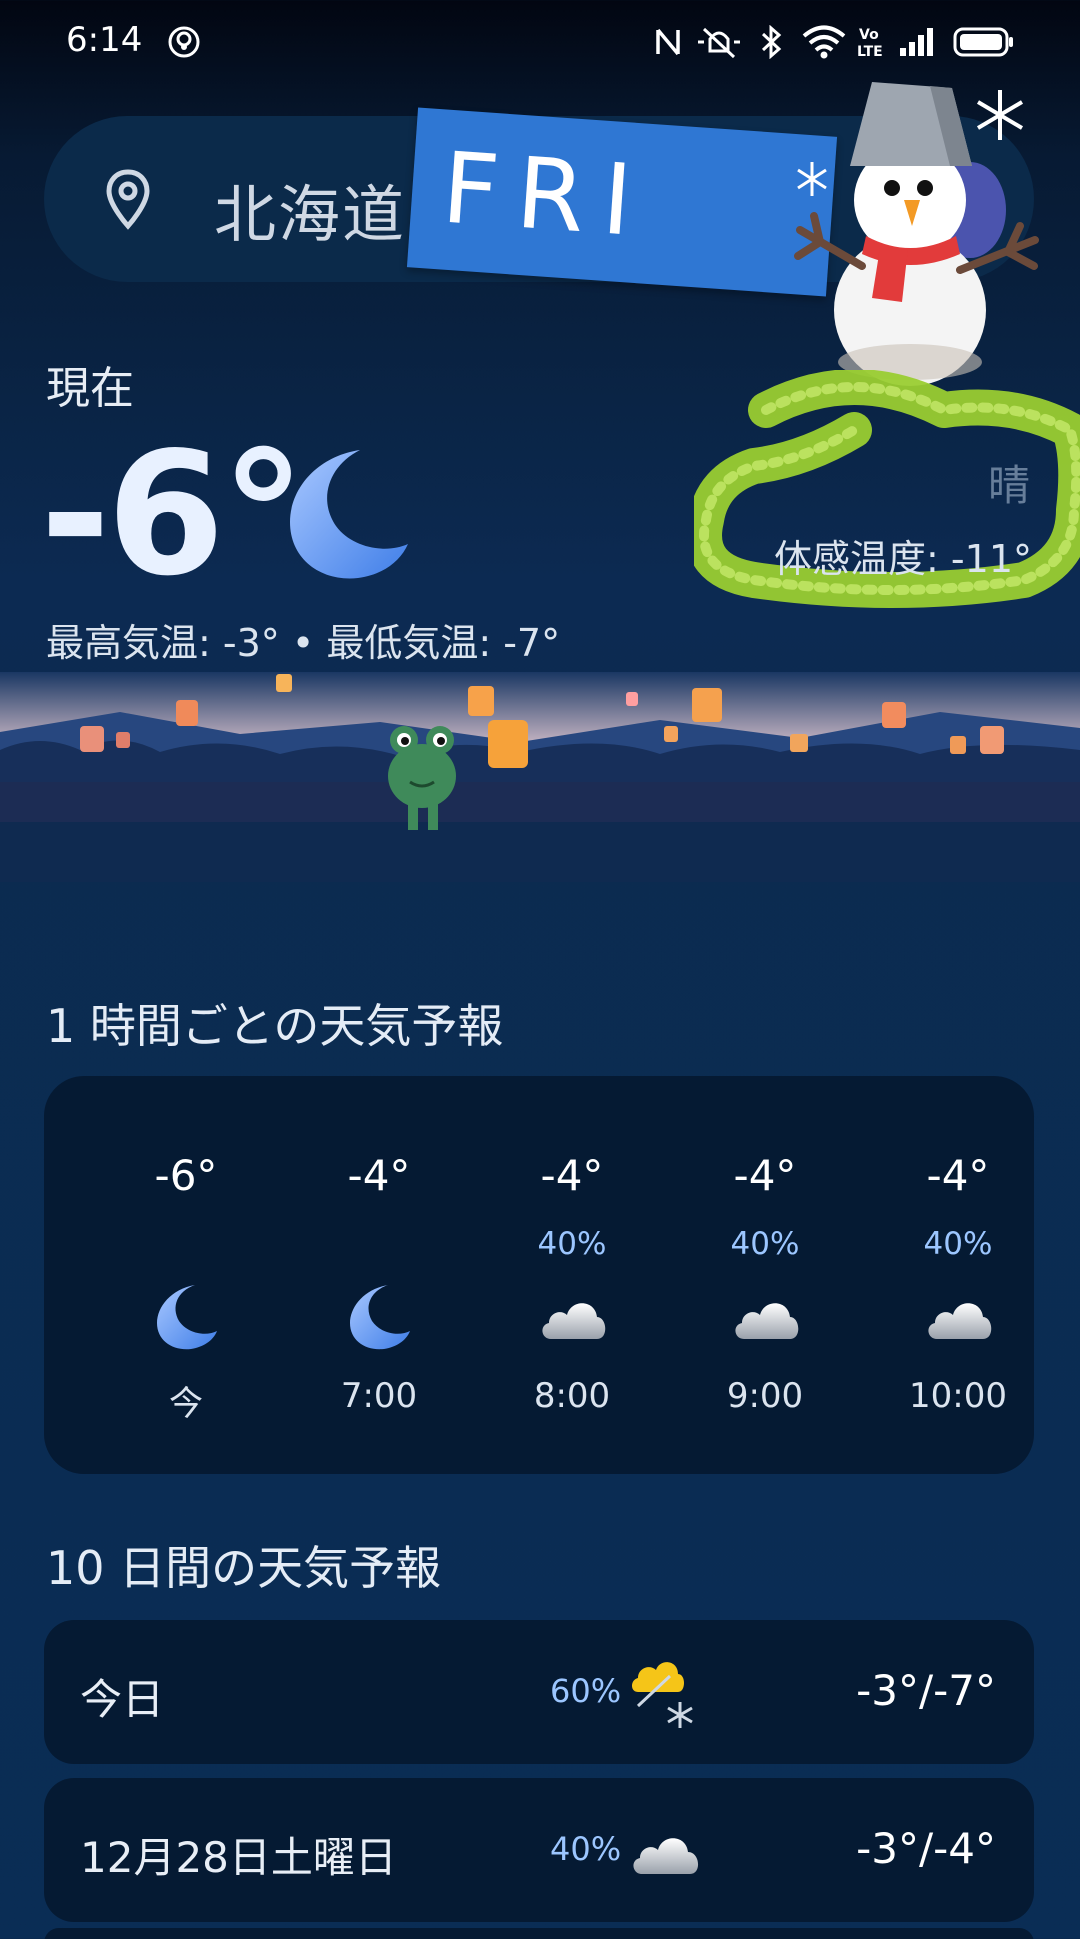 The image size is (1080, 1939). I want to click on snowflake-icon, so click(1000, 115).